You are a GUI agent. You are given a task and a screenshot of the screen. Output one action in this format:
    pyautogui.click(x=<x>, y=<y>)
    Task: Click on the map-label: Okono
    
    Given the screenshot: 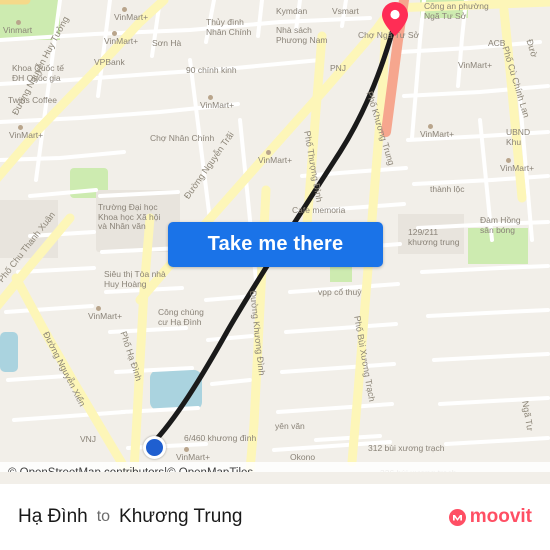 What is the action you would take?
    pyautogui.click(x=303, y=457)
    